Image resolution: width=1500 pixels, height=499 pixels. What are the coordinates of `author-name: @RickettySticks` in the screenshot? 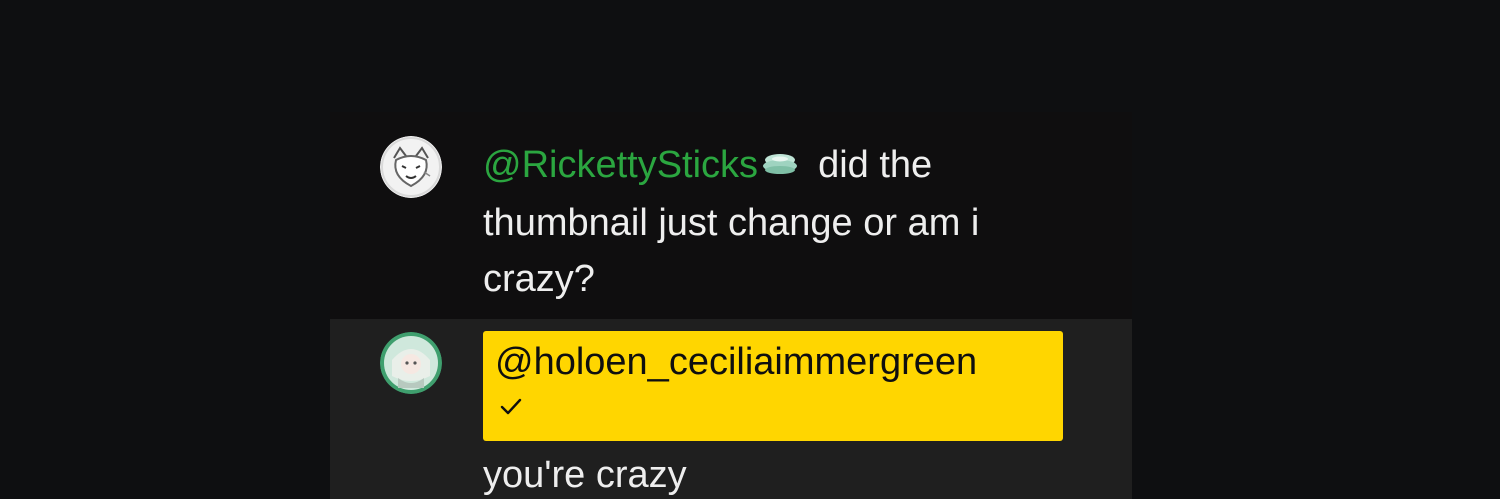 It's located at (620, 165).